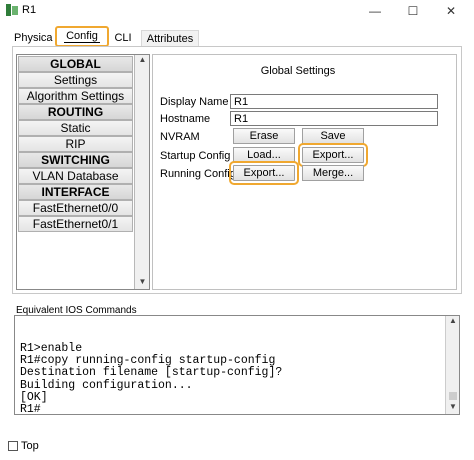 This screenshot has height=460, width=474. I want to click on tab-config-label: Config, so click(82, 36).